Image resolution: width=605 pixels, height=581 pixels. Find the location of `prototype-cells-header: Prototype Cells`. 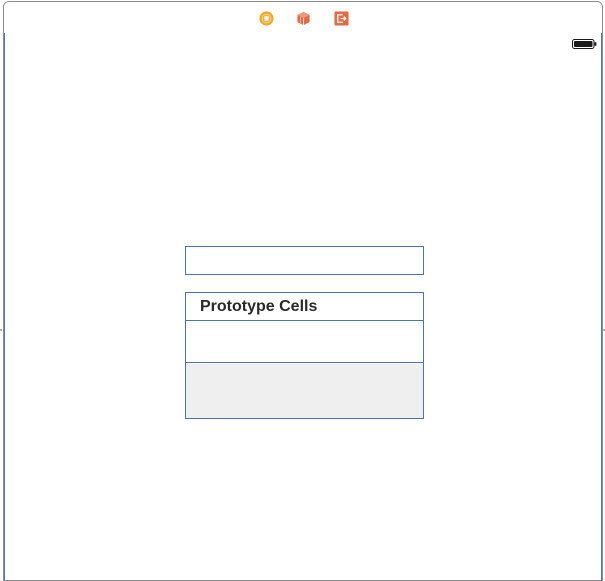

prototype-cells-header: Prototype Cells is located at coordinates (304, 307).